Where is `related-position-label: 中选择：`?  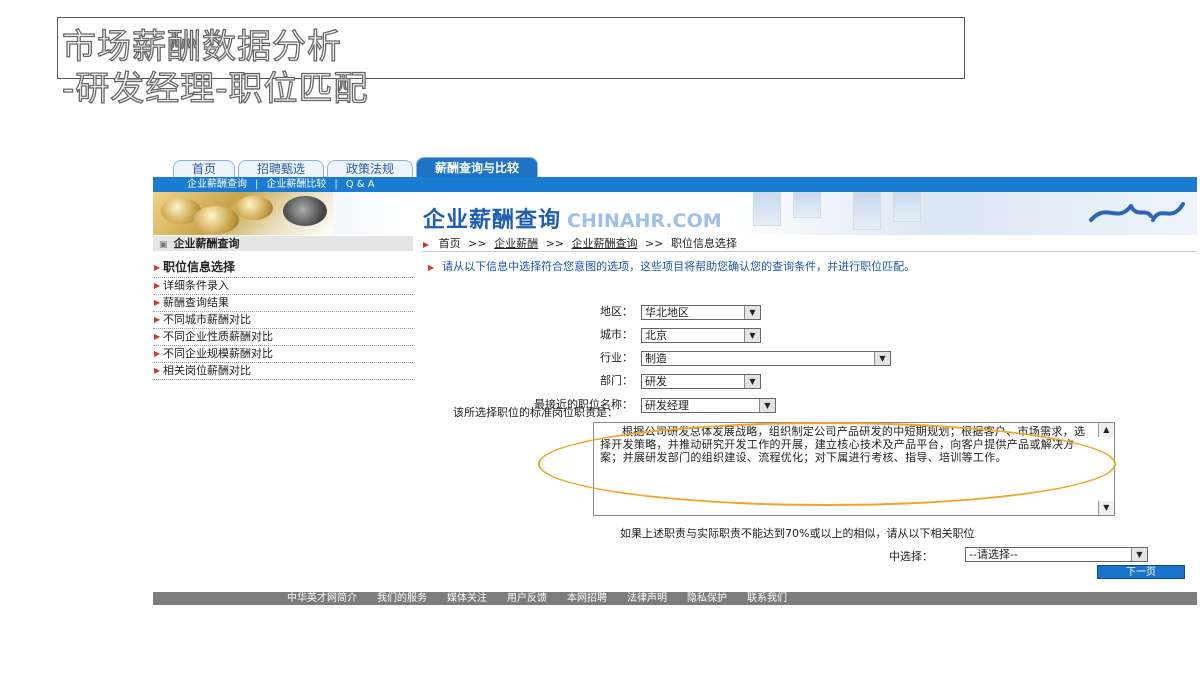
related-position-label: 中选择： is located at coordinates (911, 556).